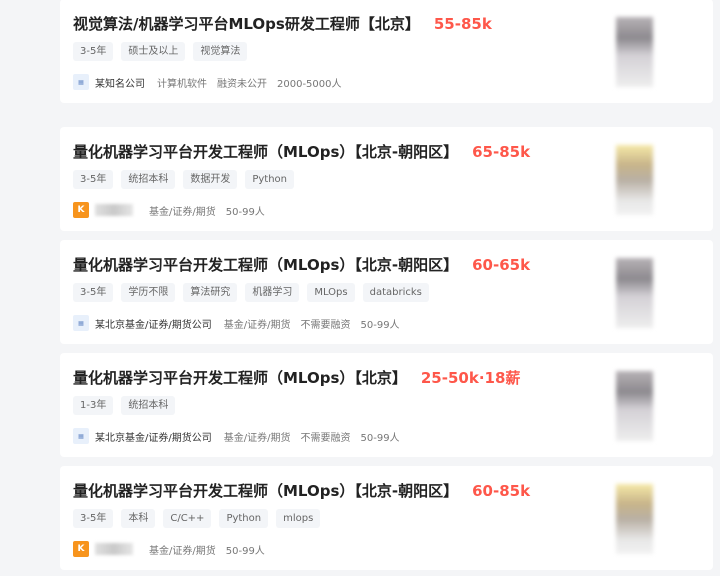 The height and width of the screenshot is (576, 720). I want to click on company-industry: 计算机软件, so click(182, 84).